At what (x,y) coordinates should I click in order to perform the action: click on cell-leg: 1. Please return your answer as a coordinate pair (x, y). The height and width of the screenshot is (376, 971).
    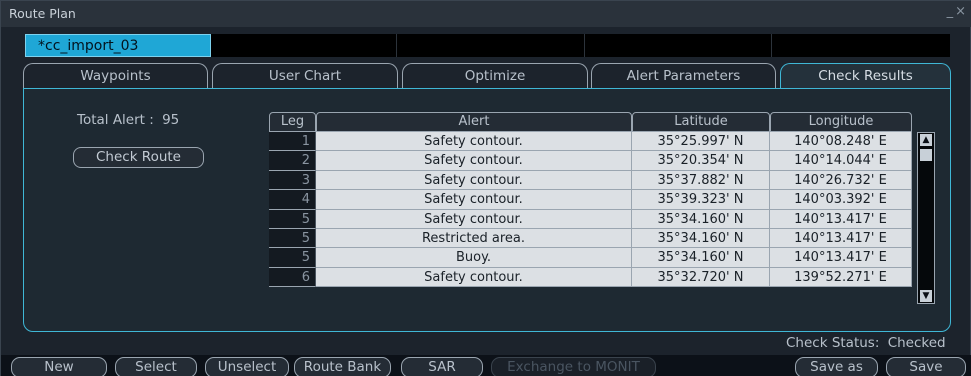
    Looking at the image, I should click on (292, 142).